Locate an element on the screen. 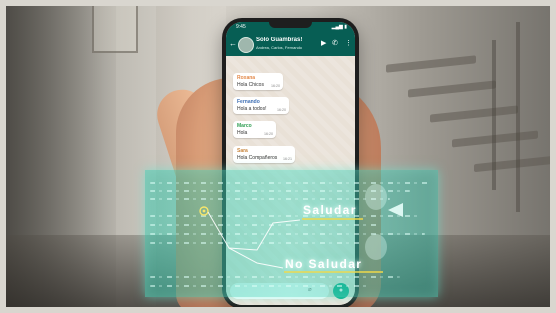 This screenshot has height=313, width=556. group-avatar is located at coordinates (246, 45).